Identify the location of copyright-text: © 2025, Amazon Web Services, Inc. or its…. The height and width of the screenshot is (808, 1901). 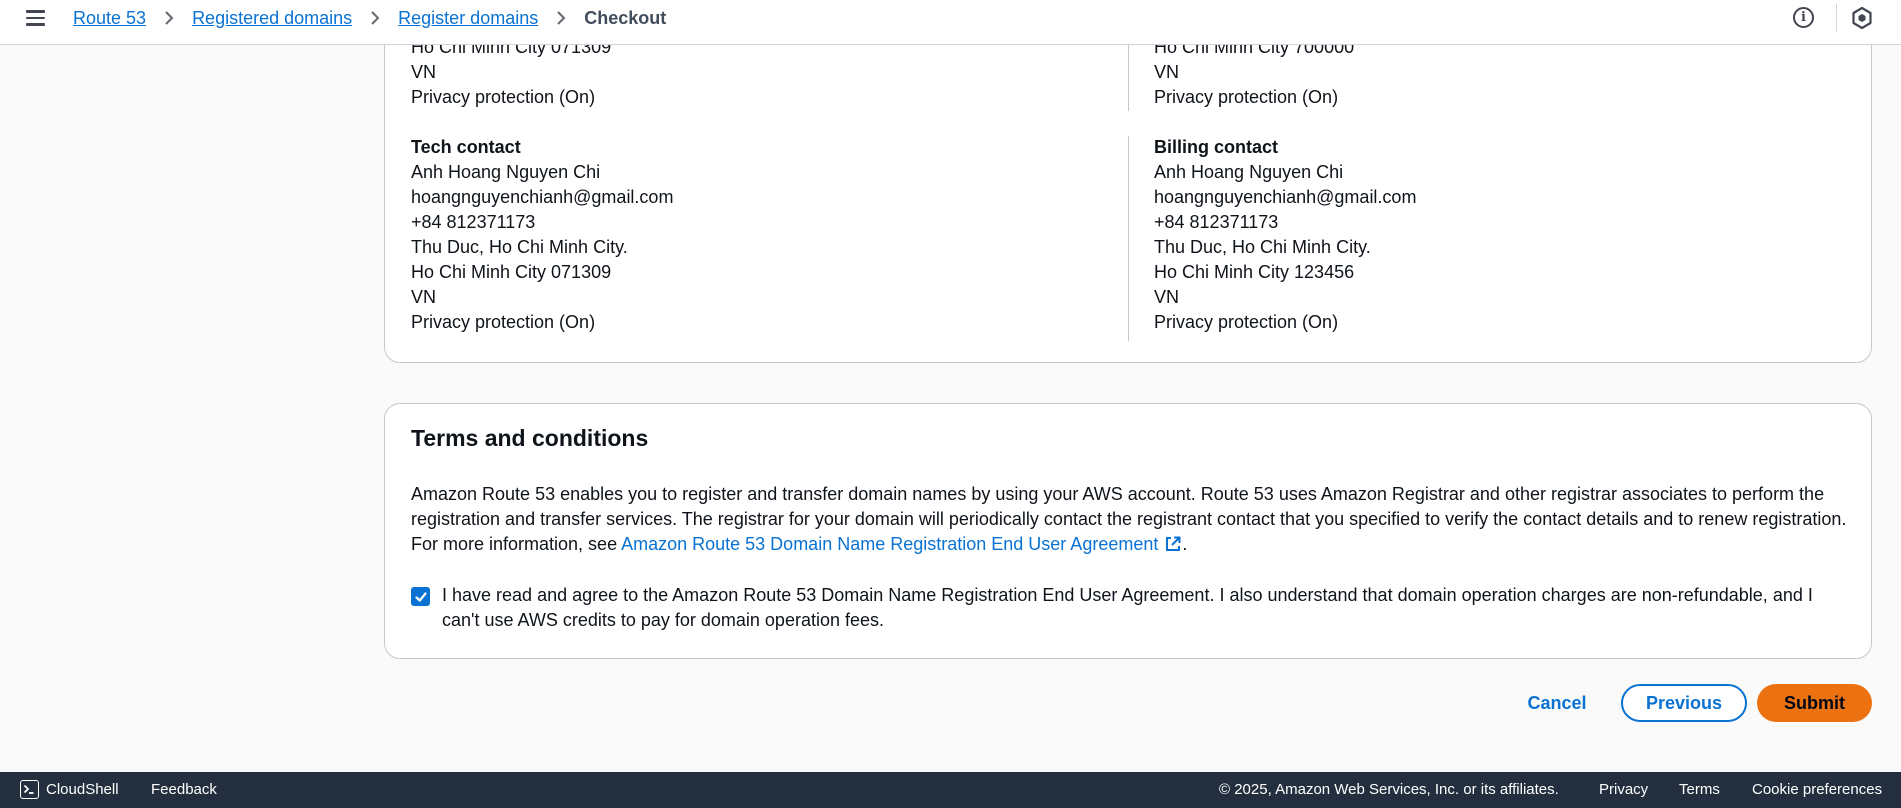
(1389, 789).